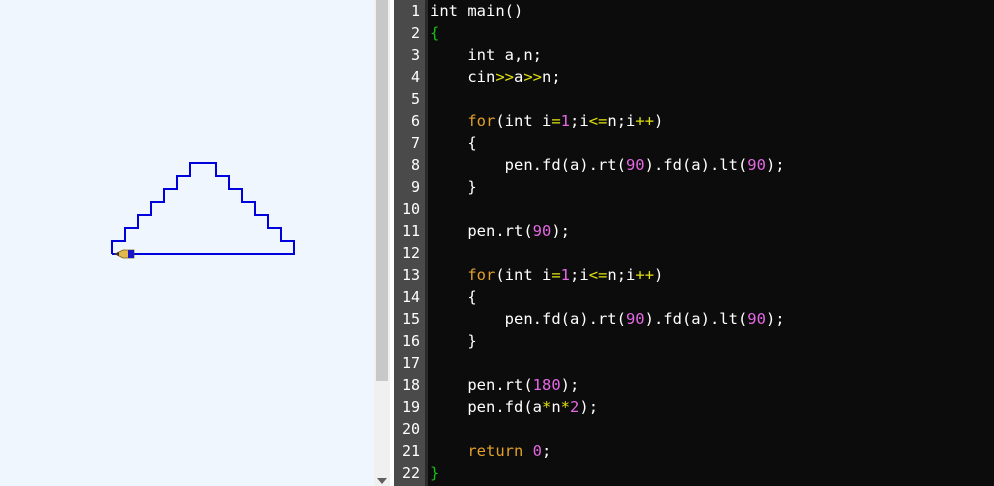 The width and height of the screenshot is (994, 486). Describe the element at coordinates (565, 121) in the screenshot. I see `code-token: 1` at that location.